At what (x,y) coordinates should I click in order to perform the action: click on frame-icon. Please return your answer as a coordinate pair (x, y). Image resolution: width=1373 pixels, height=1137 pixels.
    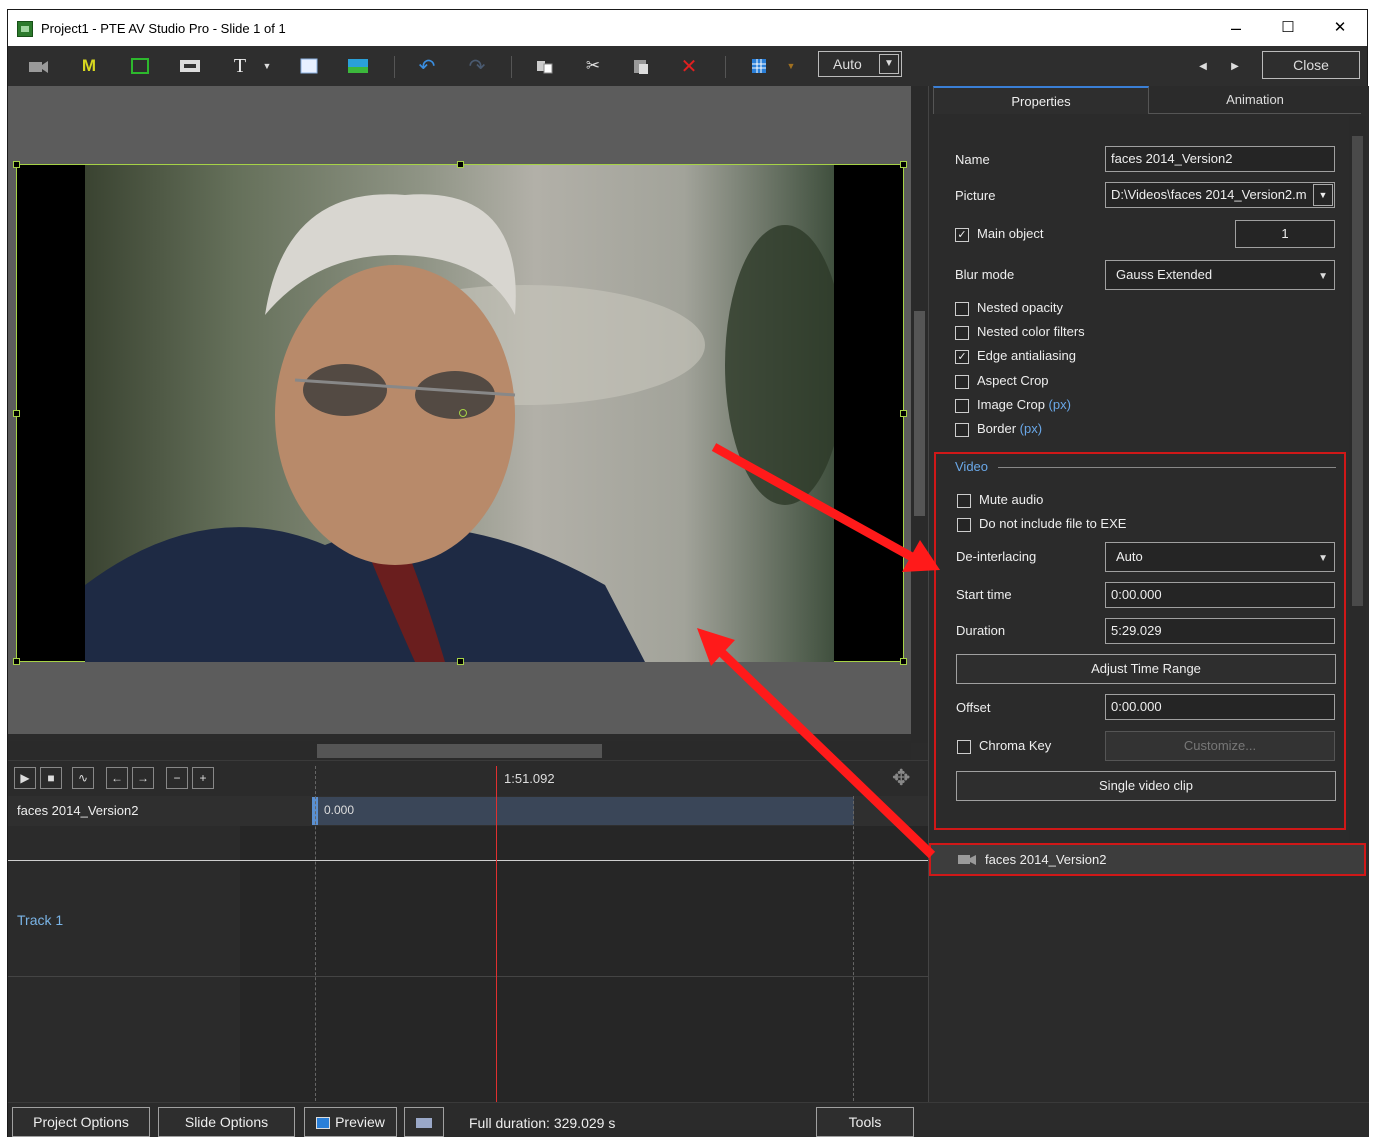
    Looking at the image, I should click on (140, 66).